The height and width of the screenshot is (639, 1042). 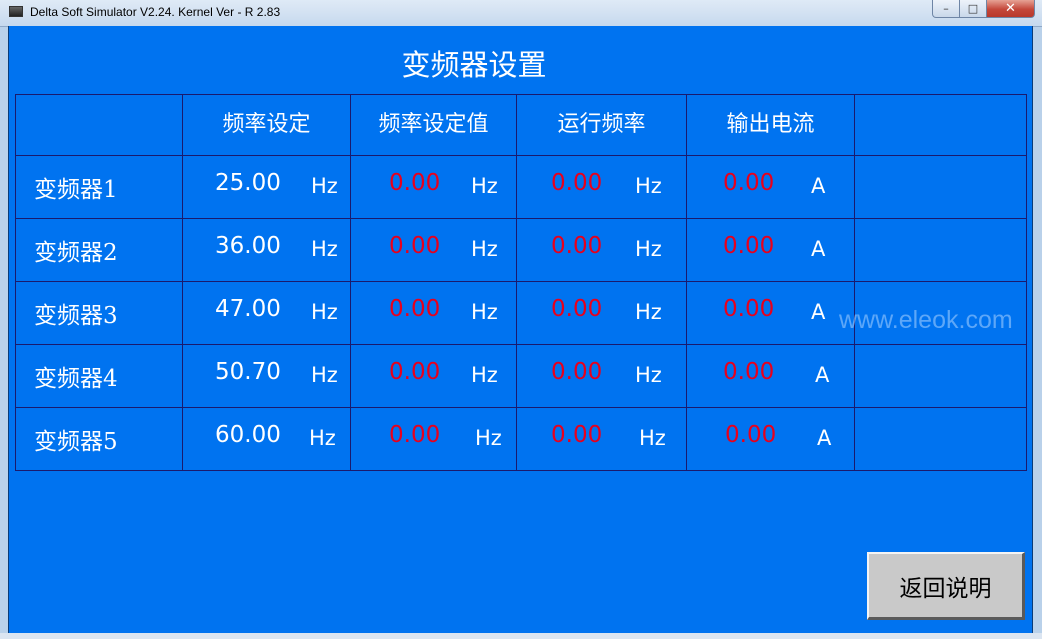 What do you see at coordinates (521, 636) in the screenshot?
I see `status-bar` at bounding box center [521, 636].